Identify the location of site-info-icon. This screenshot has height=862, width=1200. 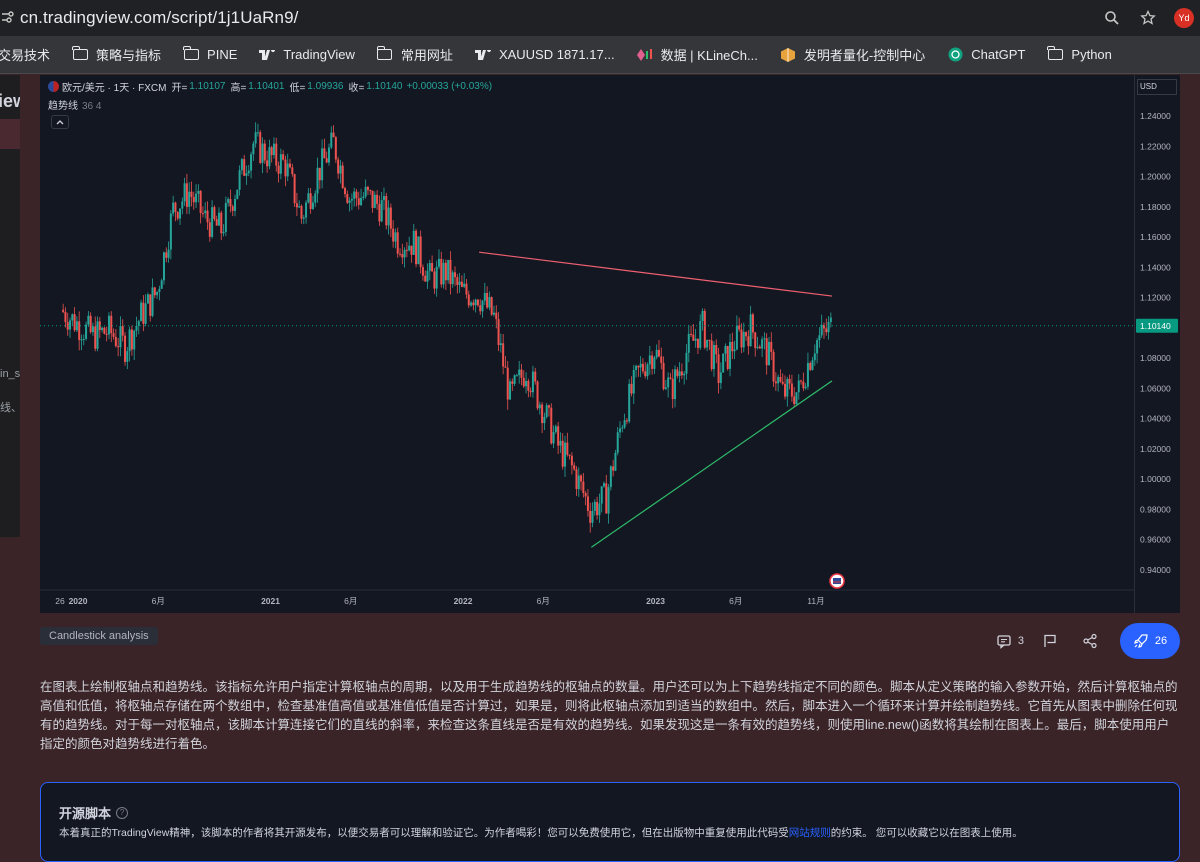
(9, 18).